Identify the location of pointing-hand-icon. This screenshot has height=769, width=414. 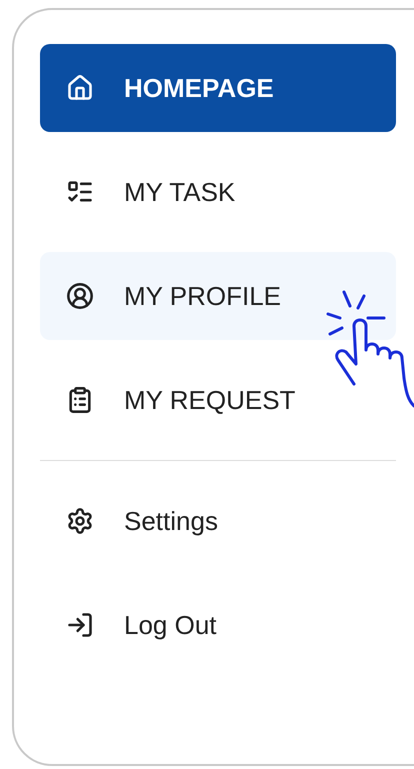
(369, 349).